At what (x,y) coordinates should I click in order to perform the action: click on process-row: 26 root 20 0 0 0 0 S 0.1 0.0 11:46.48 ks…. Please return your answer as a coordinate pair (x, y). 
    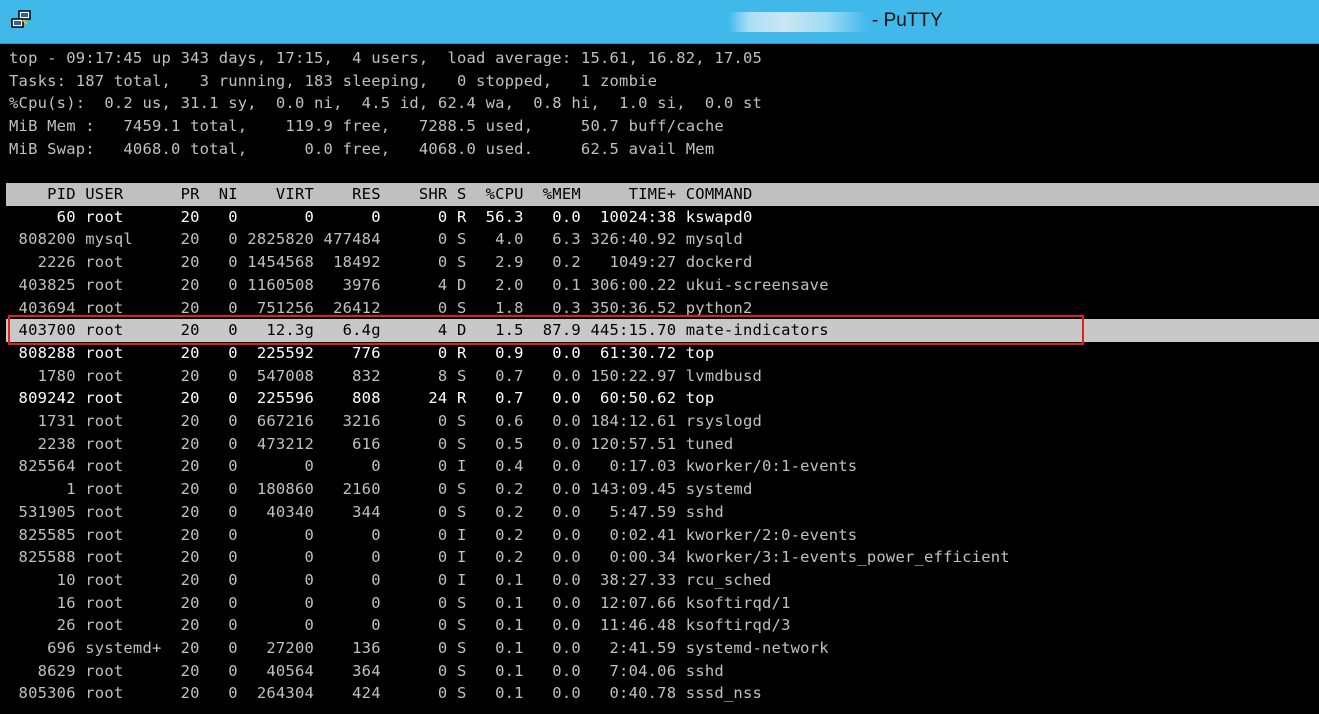
    Looking at the image, I should click on (400, 625).